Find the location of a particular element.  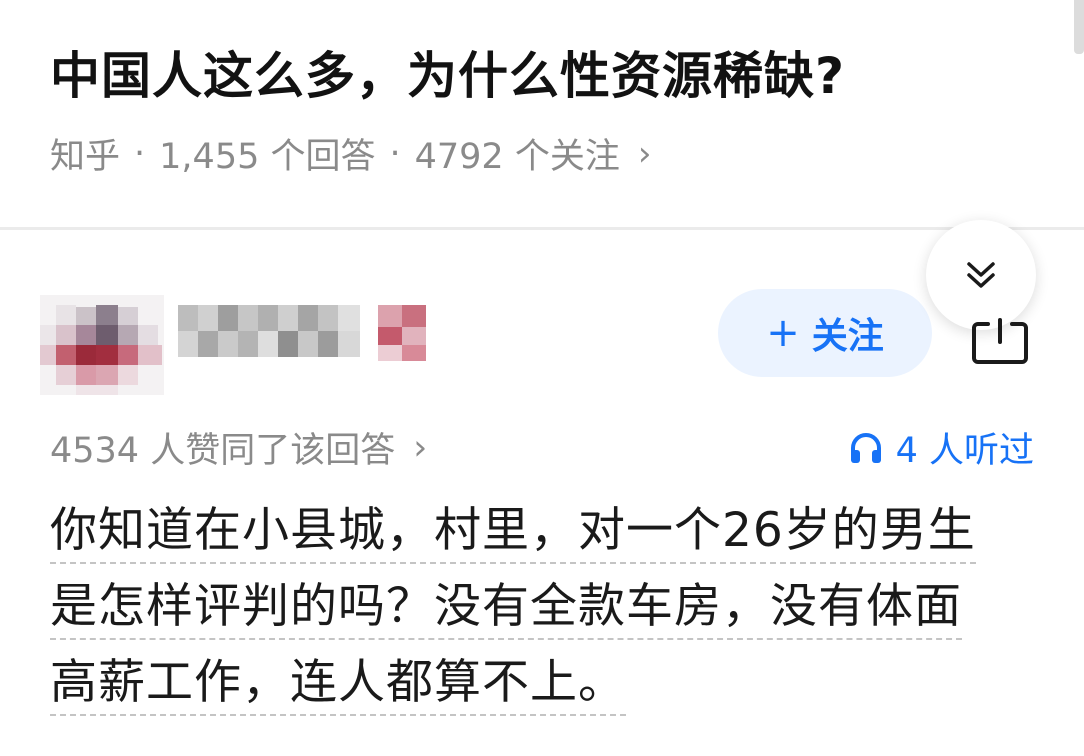

source-label: 知乎 is located at coordinates (85, 157).